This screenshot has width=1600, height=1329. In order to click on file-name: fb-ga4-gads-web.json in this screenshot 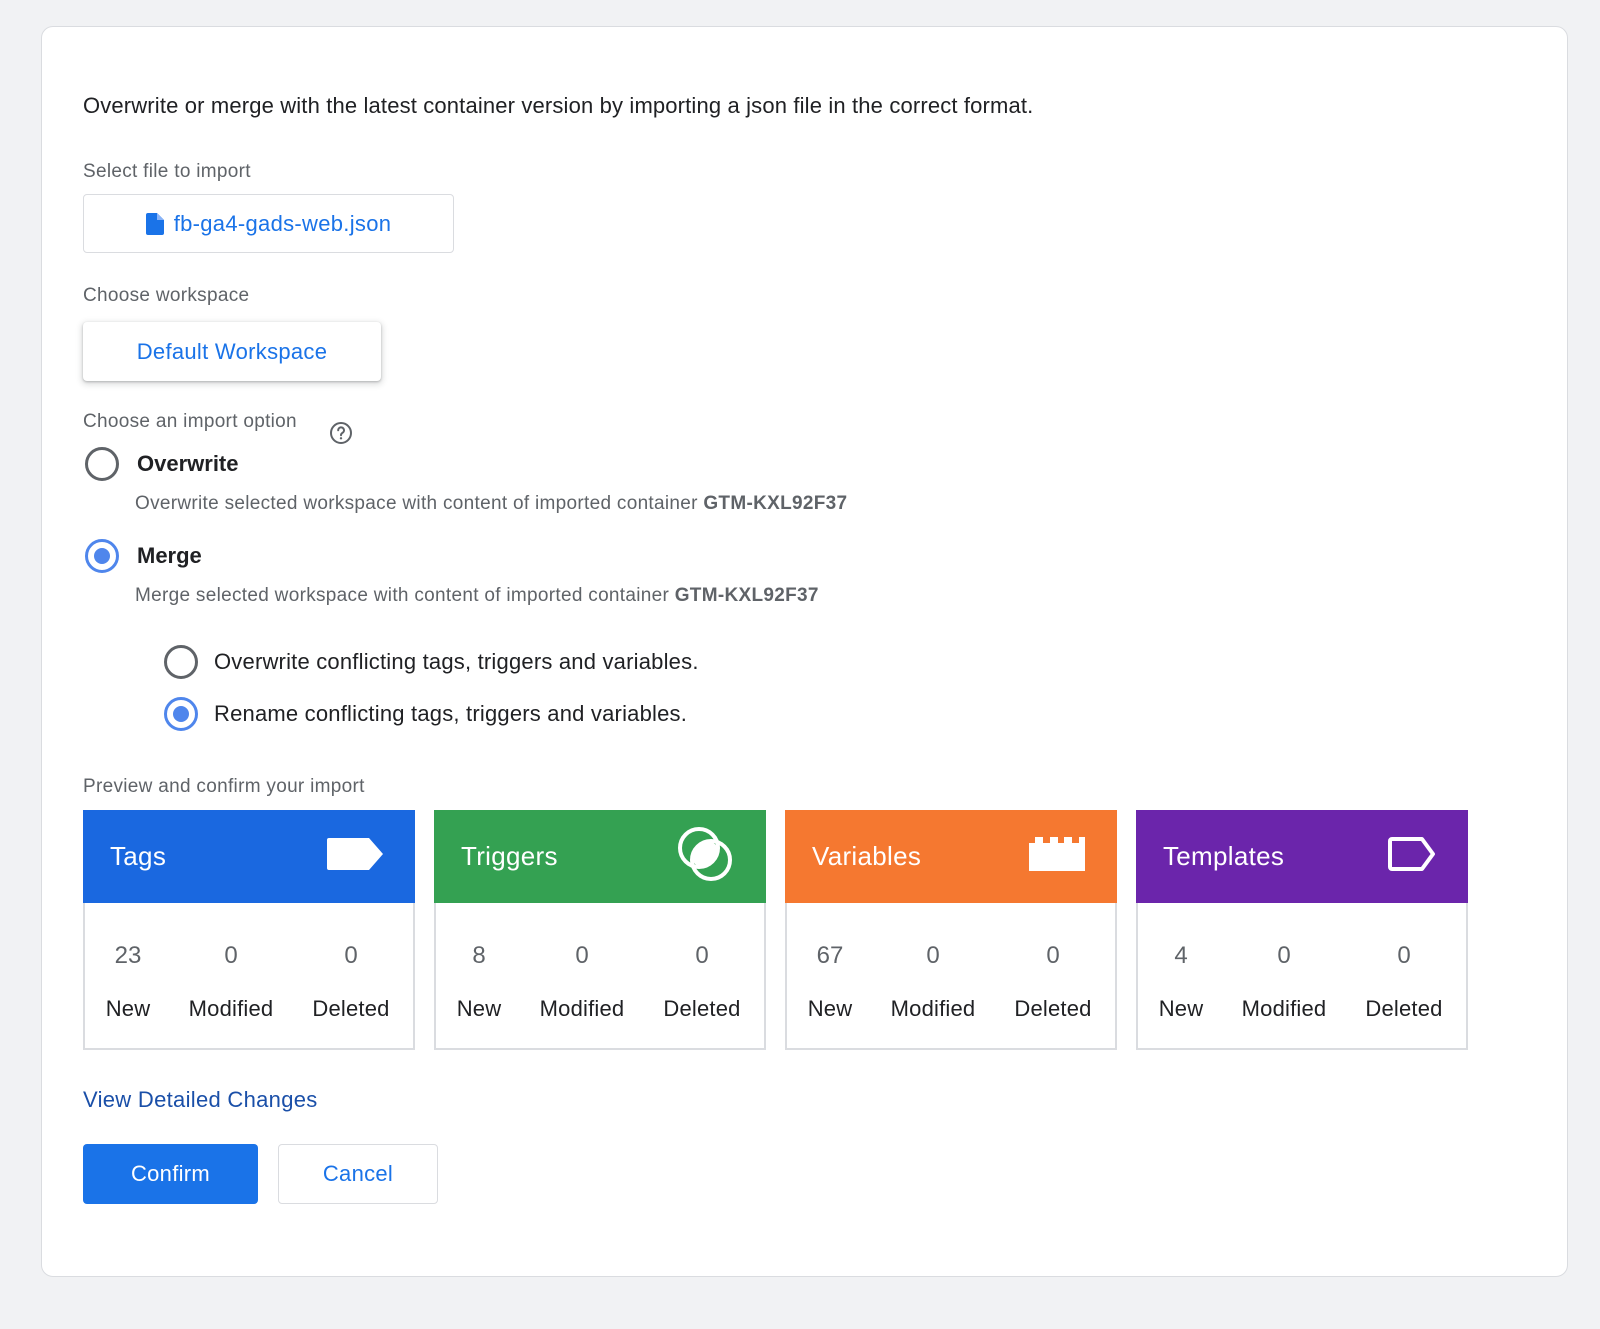, I will do `click(283, 224)`.